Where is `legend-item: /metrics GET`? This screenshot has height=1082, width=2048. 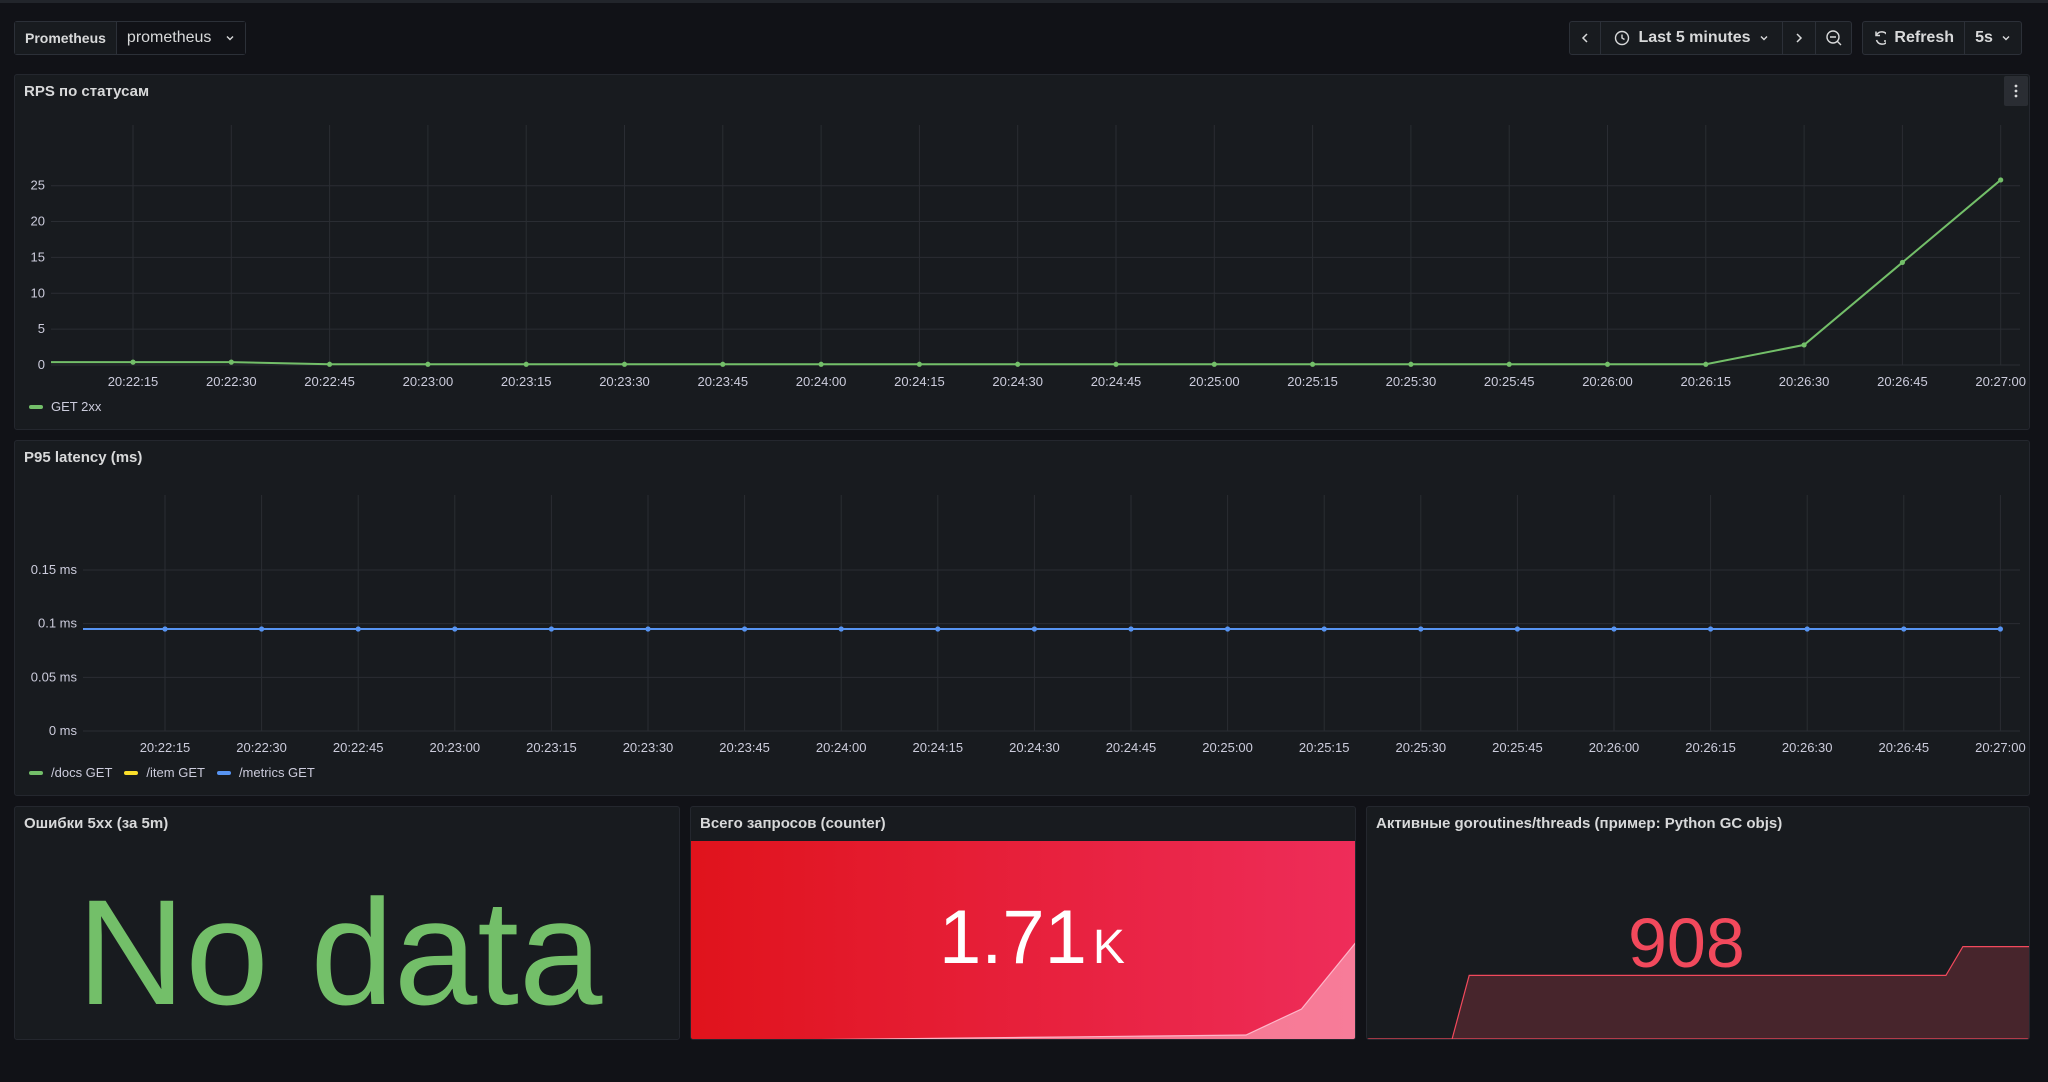 legend-item: /metrics GET is located at coordinates (265, 772).